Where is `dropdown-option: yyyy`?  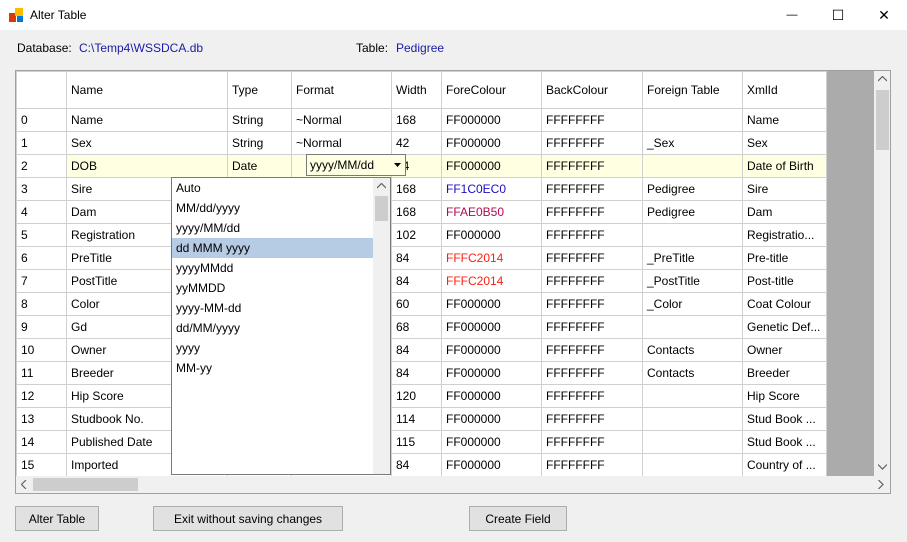
dropdown-option: yyyy is located at coordinates (272, 348).